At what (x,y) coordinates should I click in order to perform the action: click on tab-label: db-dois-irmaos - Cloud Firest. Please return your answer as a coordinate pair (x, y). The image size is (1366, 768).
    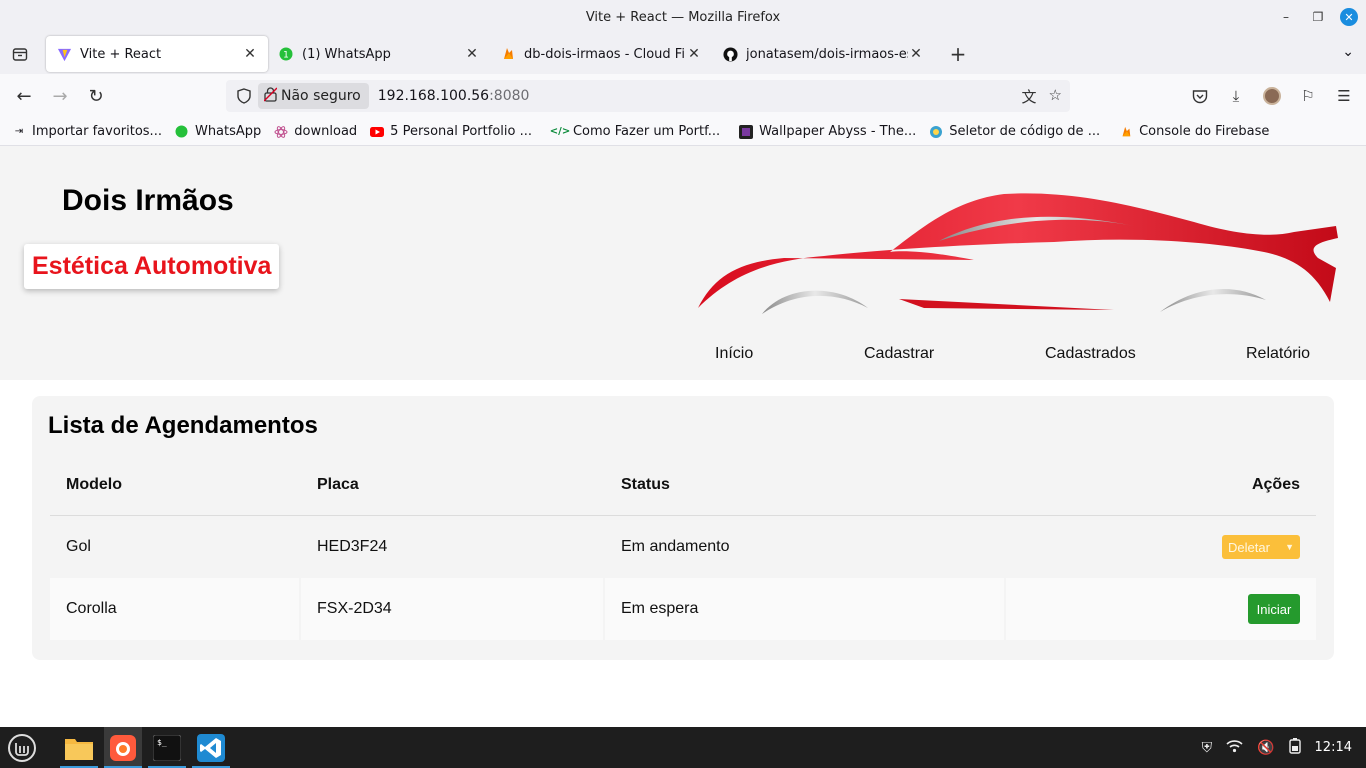
    Looking at the image, I should click on (605, 54).